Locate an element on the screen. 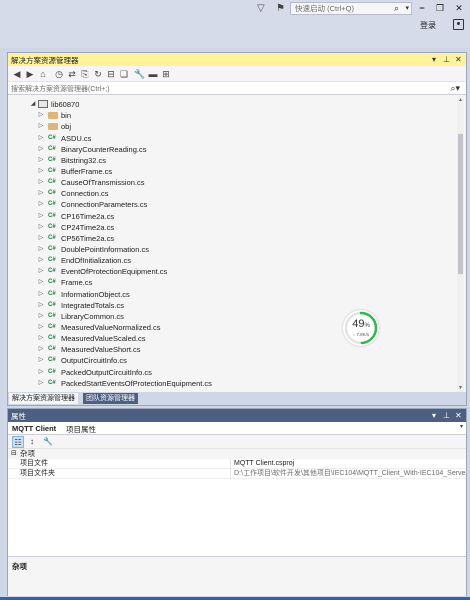 This screenshot has width=470, height=600. tree-item-file: ▷ C# ConnectionParameters.cs is located at coordinates (233, 204).